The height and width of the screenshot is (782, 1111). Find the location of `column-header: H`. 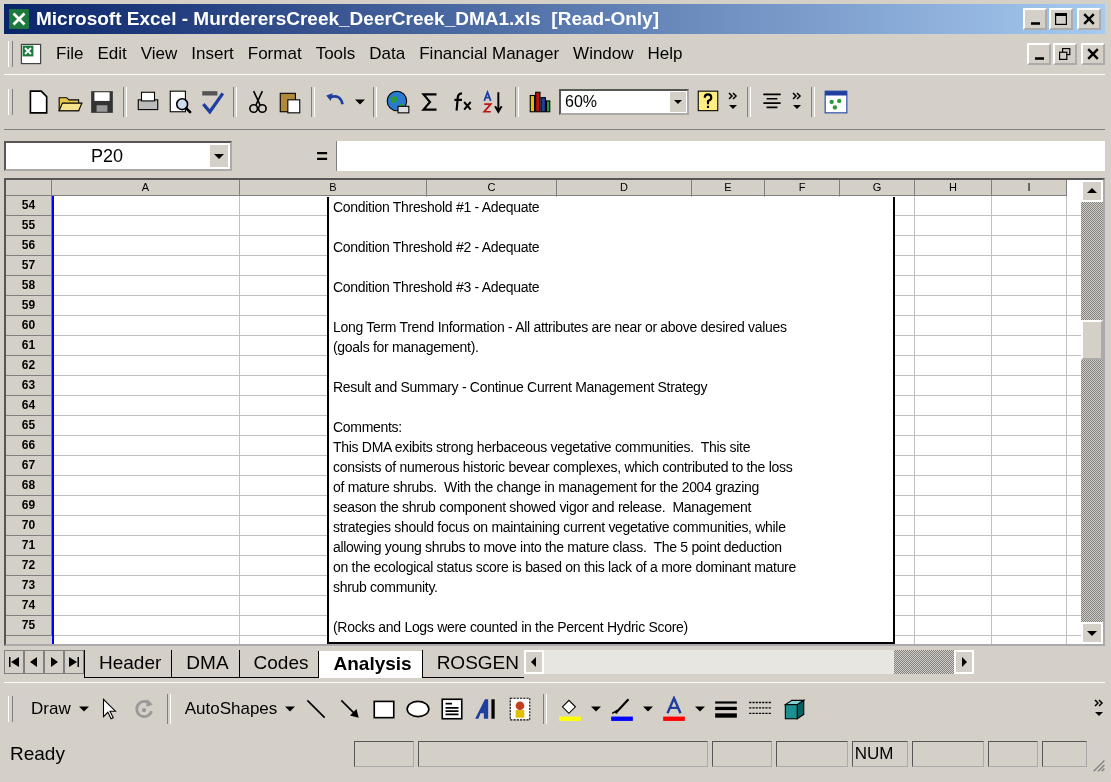

column-header: H is located at coordinates (953, 188).